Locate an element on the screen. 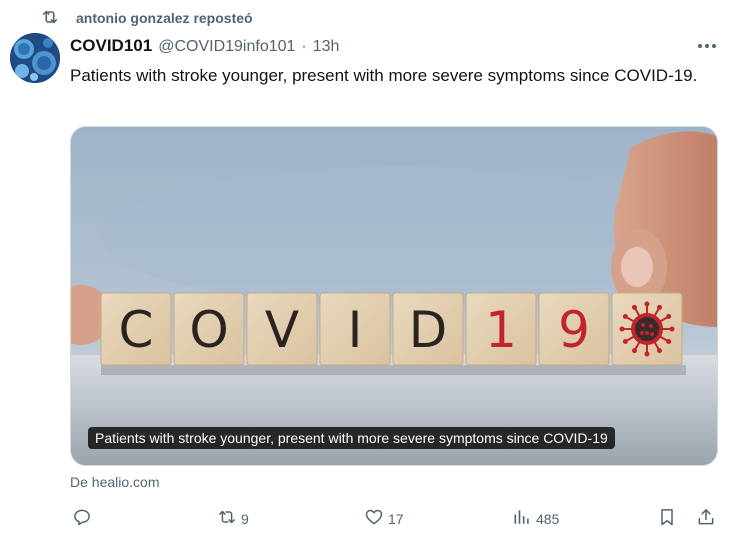  repost-button: 9 is located at coordinates (233, 519).